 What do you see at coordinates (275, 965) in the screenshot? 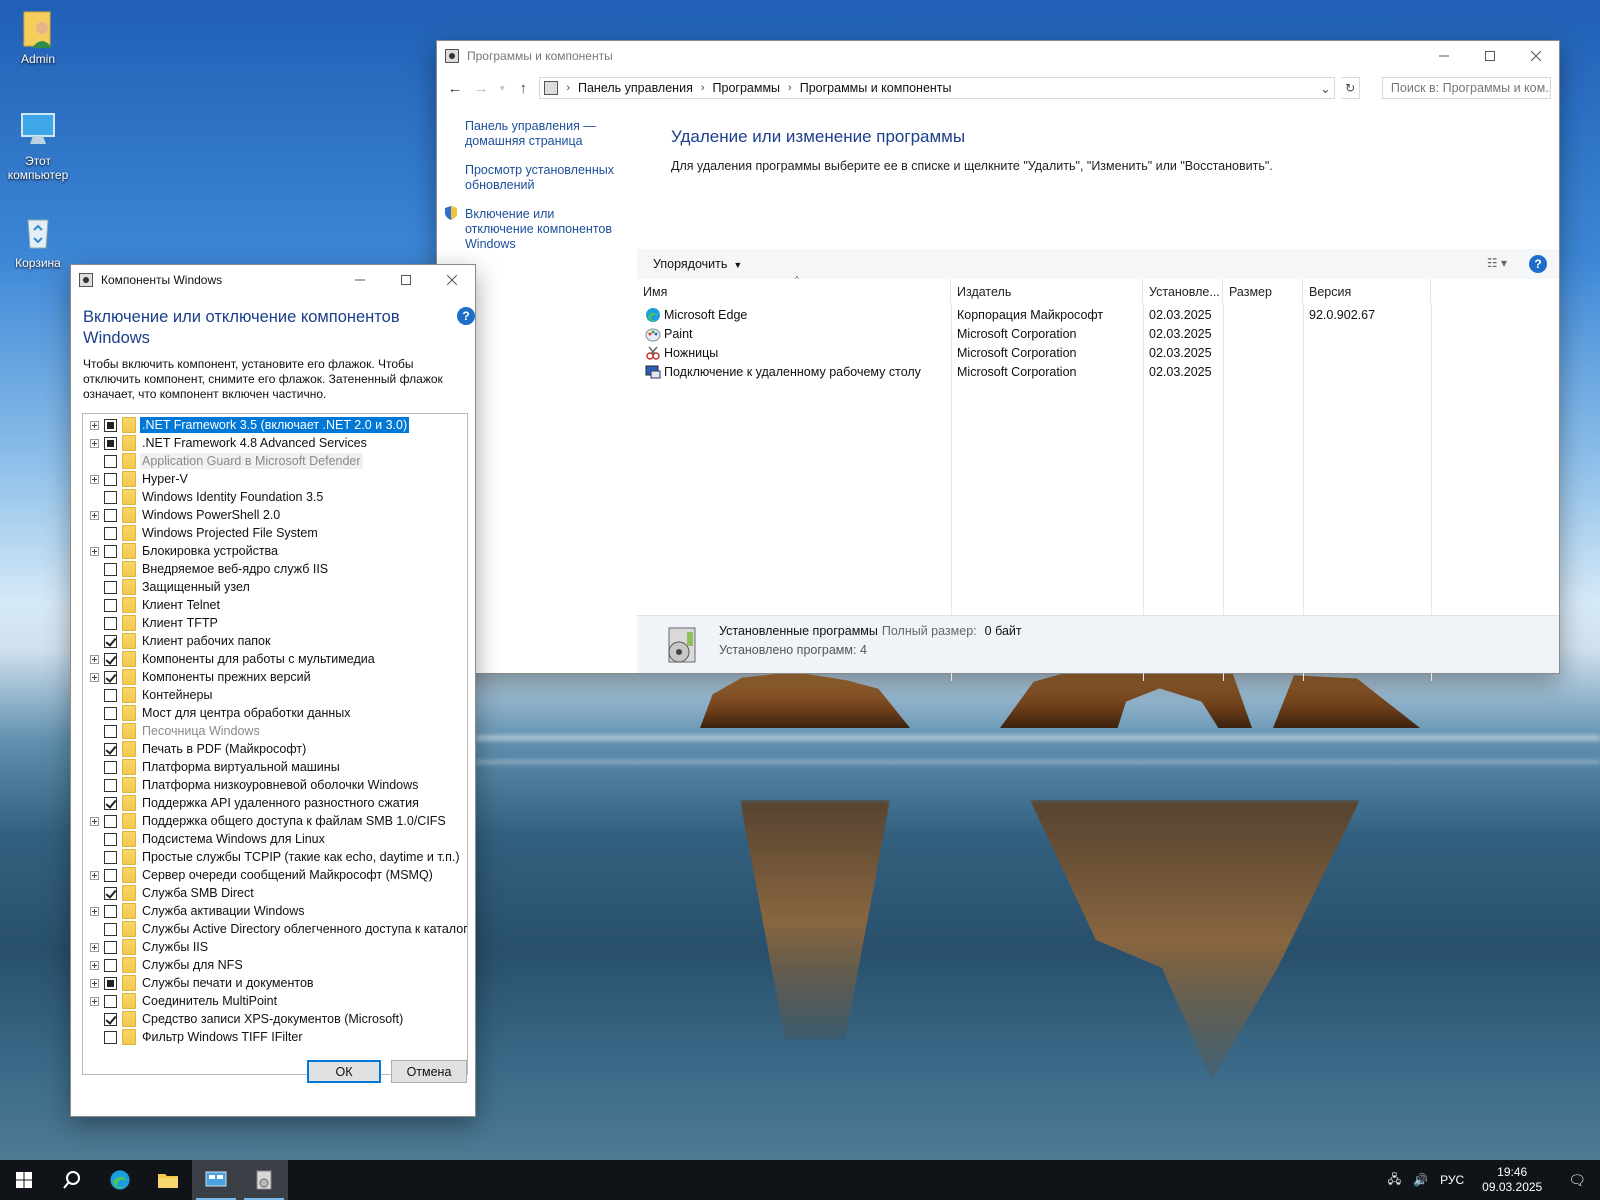
I see `feature-item: Службы для NFS` at bounding box center [275, 965].